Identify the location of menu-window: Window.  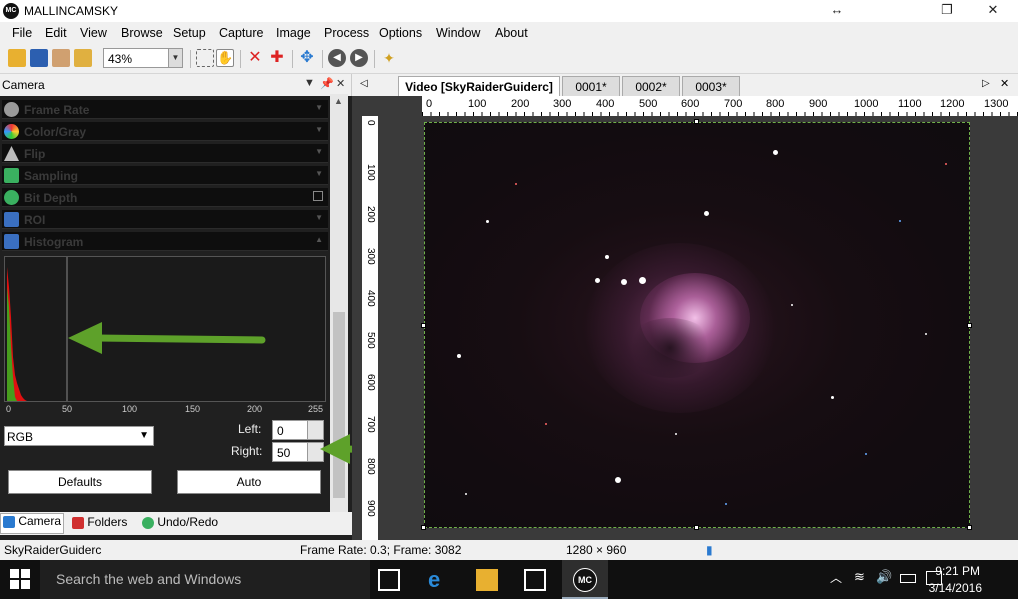
(458, 33).